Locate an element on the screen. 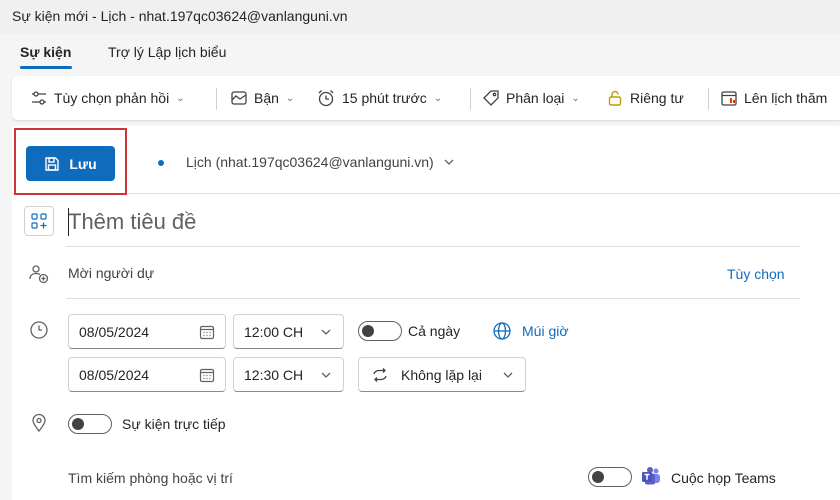 The image size is (840, 500). time-zone-link: Múi giờ is located at coordinates (545, 331).